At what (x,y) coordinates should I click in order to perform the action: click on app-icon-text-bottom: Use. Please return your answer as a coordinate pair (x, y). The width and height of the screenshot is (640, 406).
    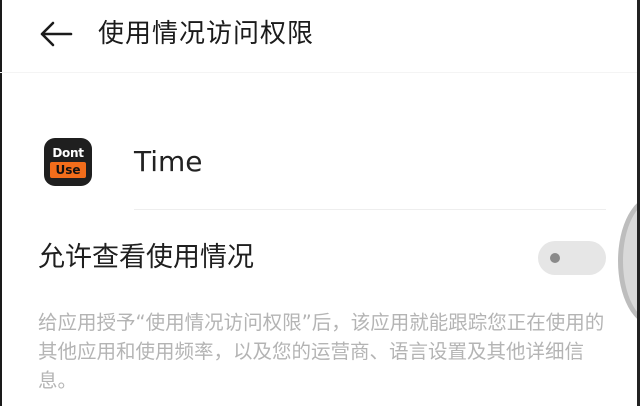
    Looking at the image, I should click on (68, 169).